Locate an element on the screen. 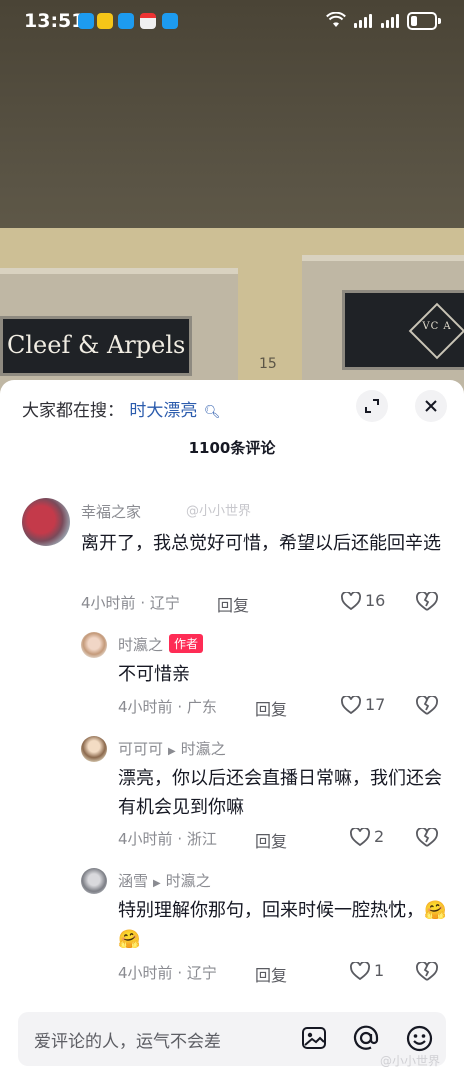 The height and width of the screenshot is (1076, 464). comment-meta: 4小时前 · 广东 is located at coordinates (167, 707).